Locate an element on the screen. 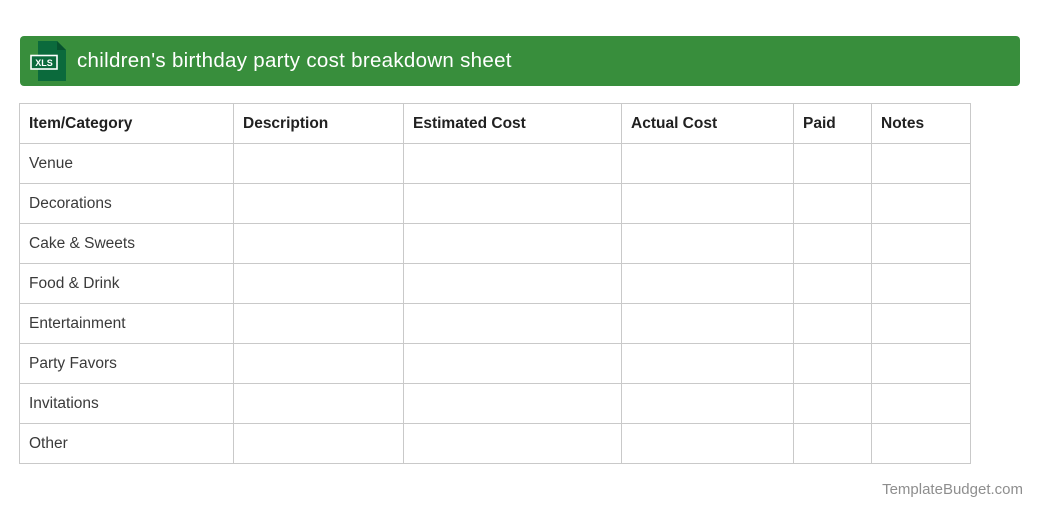 The height and width of the screenshot is (520, 1040). row-label: Food & Drink is located at coordinates (126, 283).